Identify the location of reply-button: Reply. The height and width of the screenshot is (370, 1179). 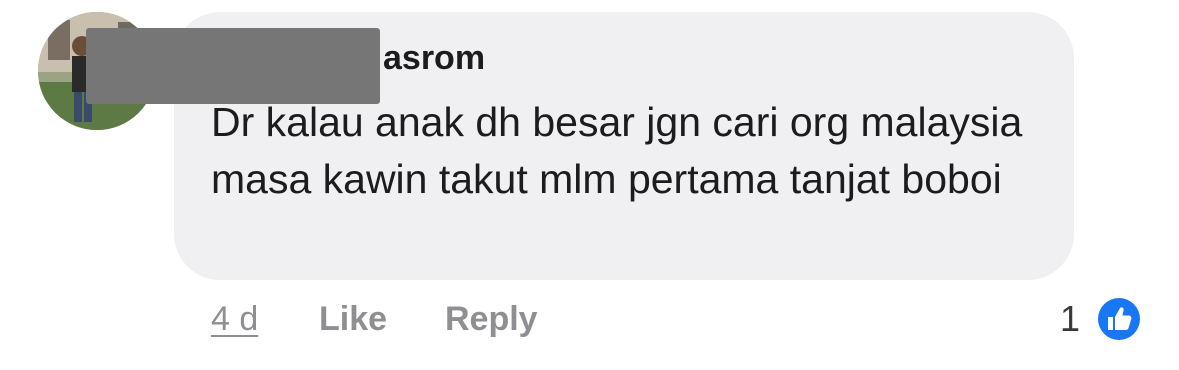
(491, 319).